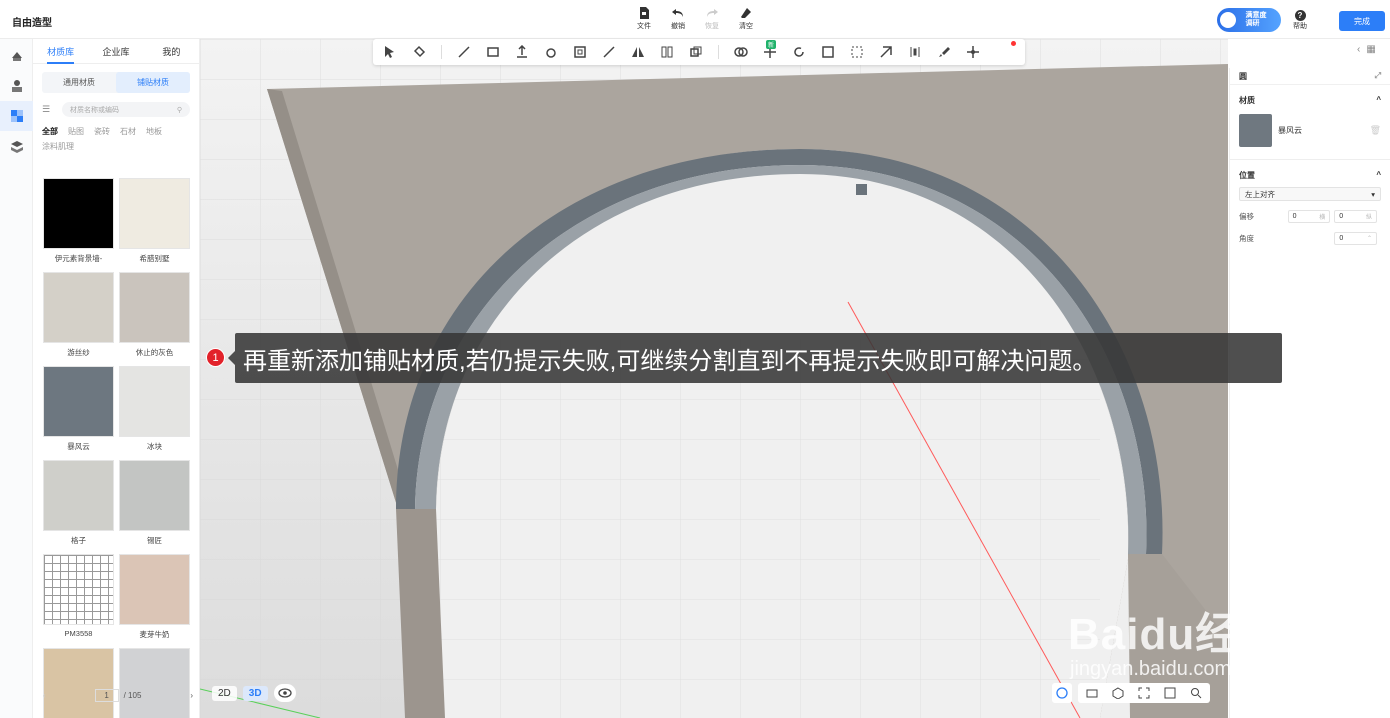  What do you see at coordinates (60, 51) in the screenshot?
I see `tab-material-library: 材质库` at bounding box center [60, 51].